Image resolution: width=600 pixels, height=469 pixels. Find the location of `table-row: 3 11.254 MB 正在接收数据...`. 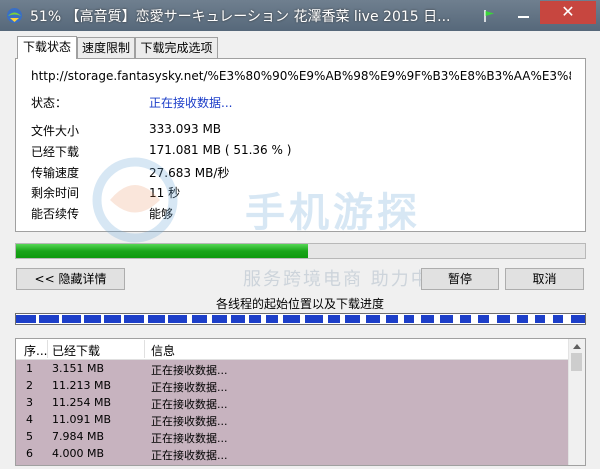

table-row: 3 11.254 MB 正在接收数据... is located at coordinates (292, 402).